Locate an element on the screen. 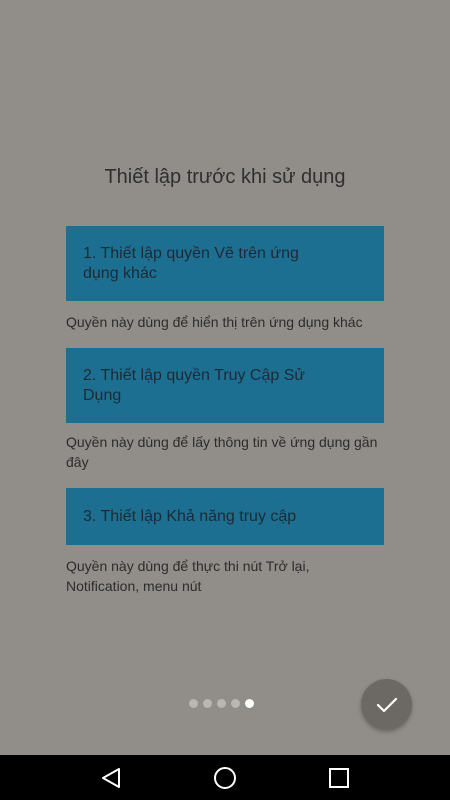 This screenshot has height=800, width=450. checkmark-icon is located at coordinates (386, 704).